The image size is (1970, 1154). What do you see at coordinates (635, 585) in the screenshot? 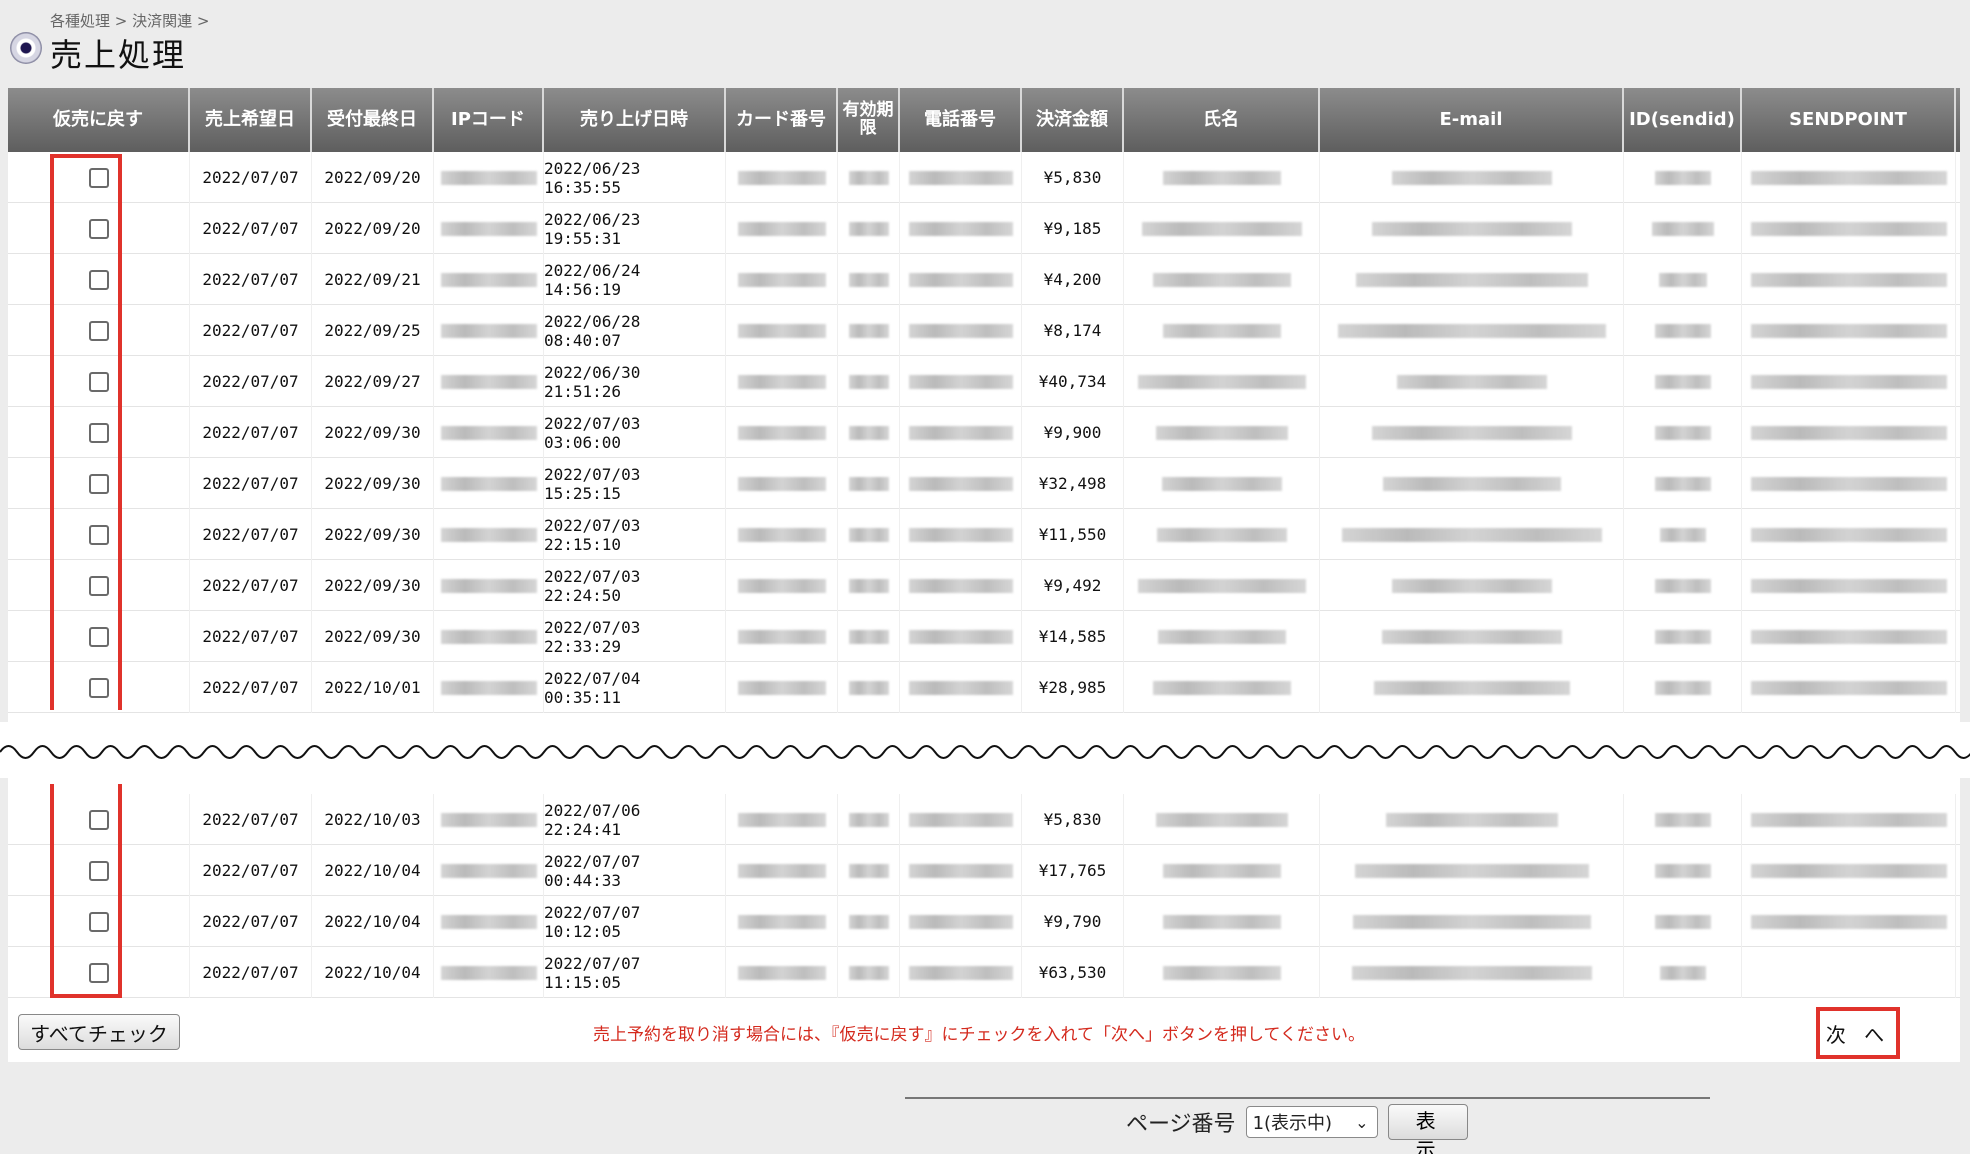
I see `cell-sold_at: 2022/07/03 22:24:50` at bounding box center [635, 585].